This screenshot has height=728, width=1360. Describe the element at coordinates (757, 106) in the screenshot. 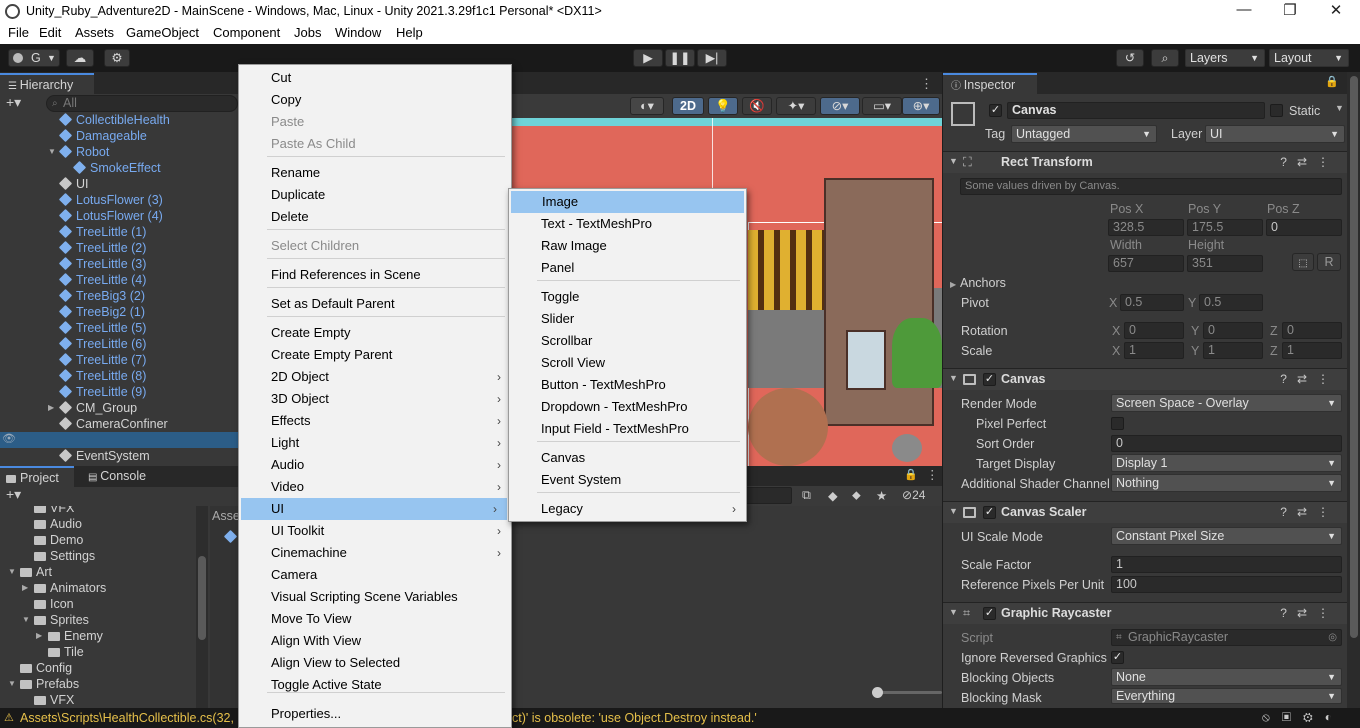

I see `audio-toggle: 🔇` at that location.